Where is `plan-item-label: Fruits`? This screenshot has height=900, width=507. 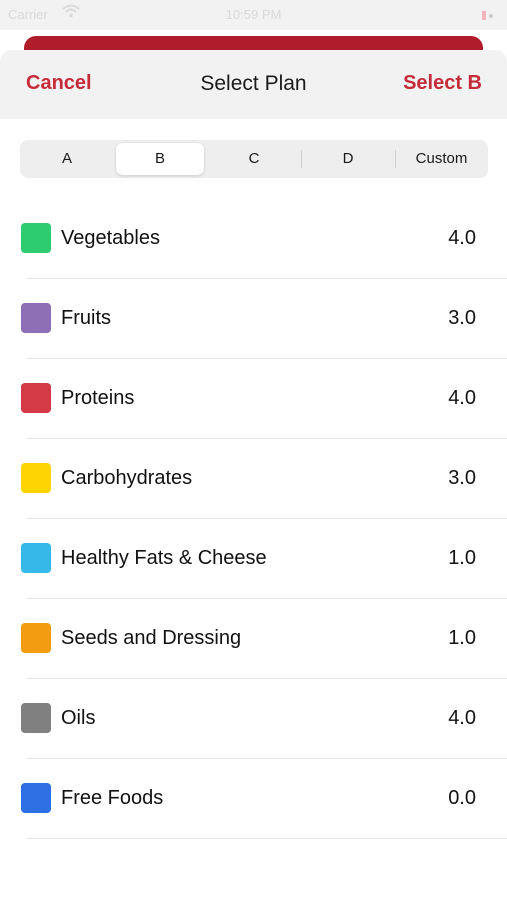
plan-item-label: Fruits is located at coordinates (86, 318).